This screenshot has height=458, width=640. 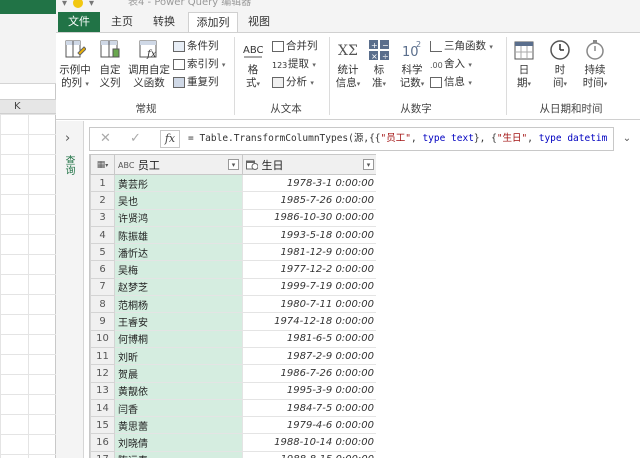 I want to click on custom-column-icon, so click(x=110, y=49).